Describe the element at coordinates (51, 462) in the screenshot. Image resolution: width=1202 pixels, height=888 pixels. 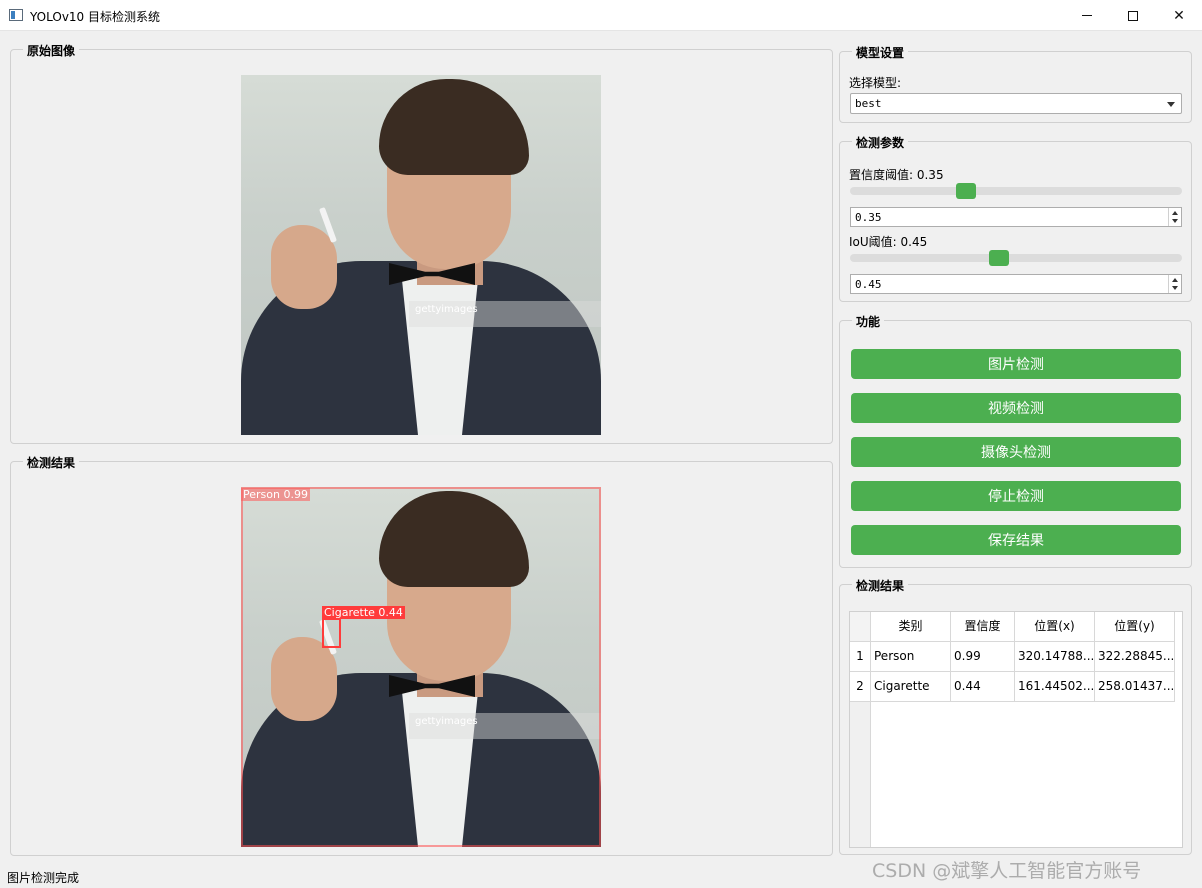
I see `result-image-title: 检测结果` at that location.